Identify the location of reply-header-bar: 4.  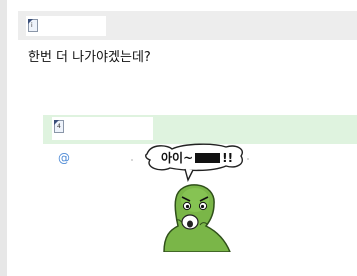
(200, 129).